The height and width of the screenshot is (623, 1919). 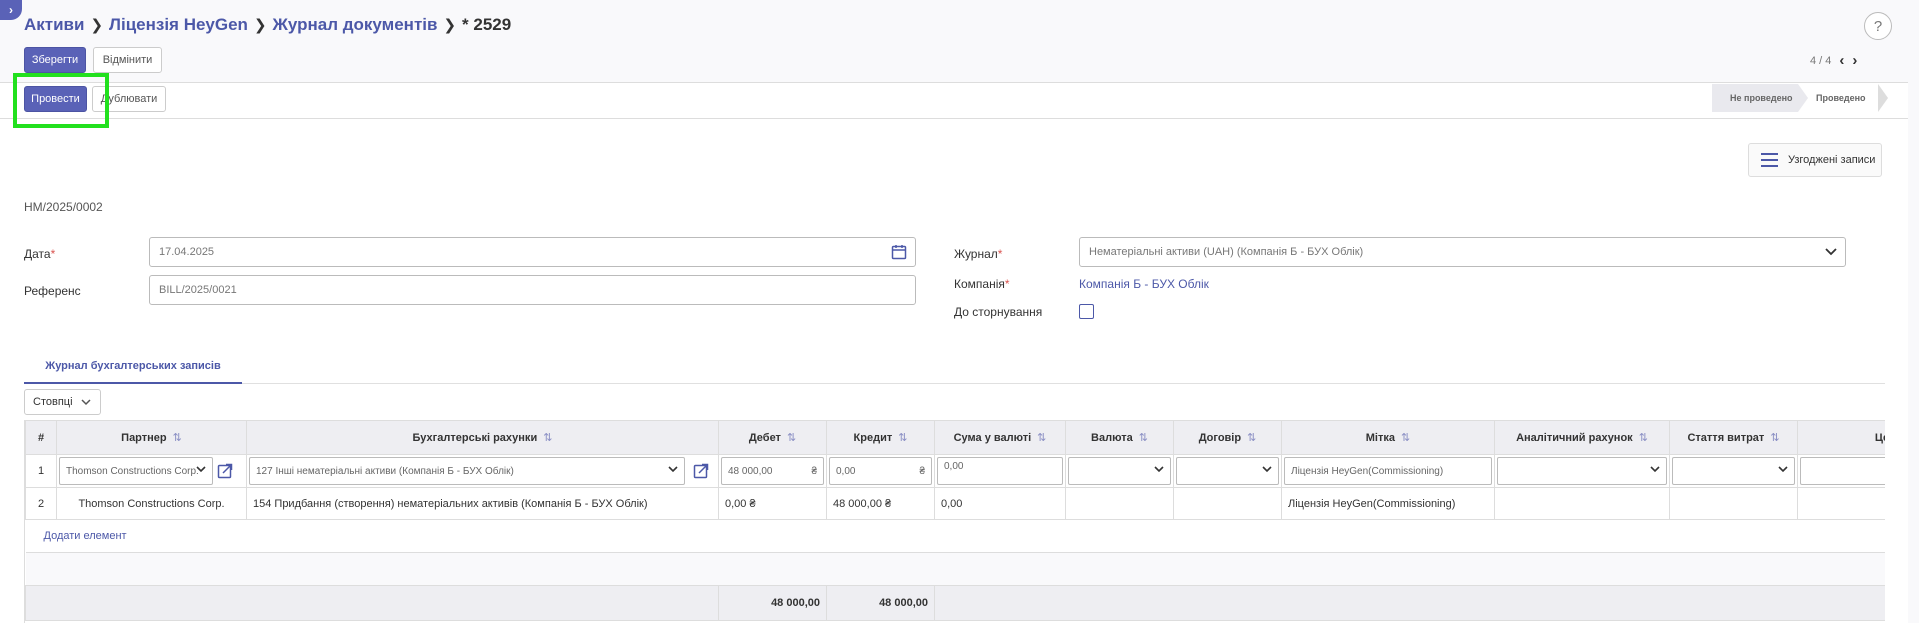 I want to click on currency-select, so click(x=1119, y=471).